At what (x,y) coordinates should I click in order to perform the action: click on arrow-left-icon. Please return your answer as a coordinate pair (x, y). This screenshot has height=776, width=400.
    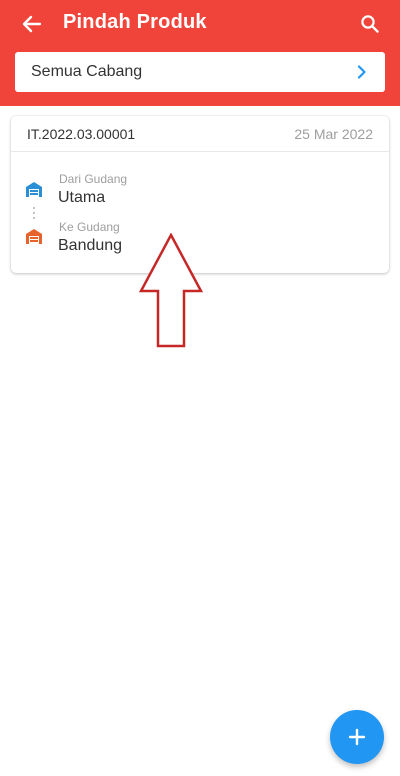
    Looking at the image, I should click on (32, 24).